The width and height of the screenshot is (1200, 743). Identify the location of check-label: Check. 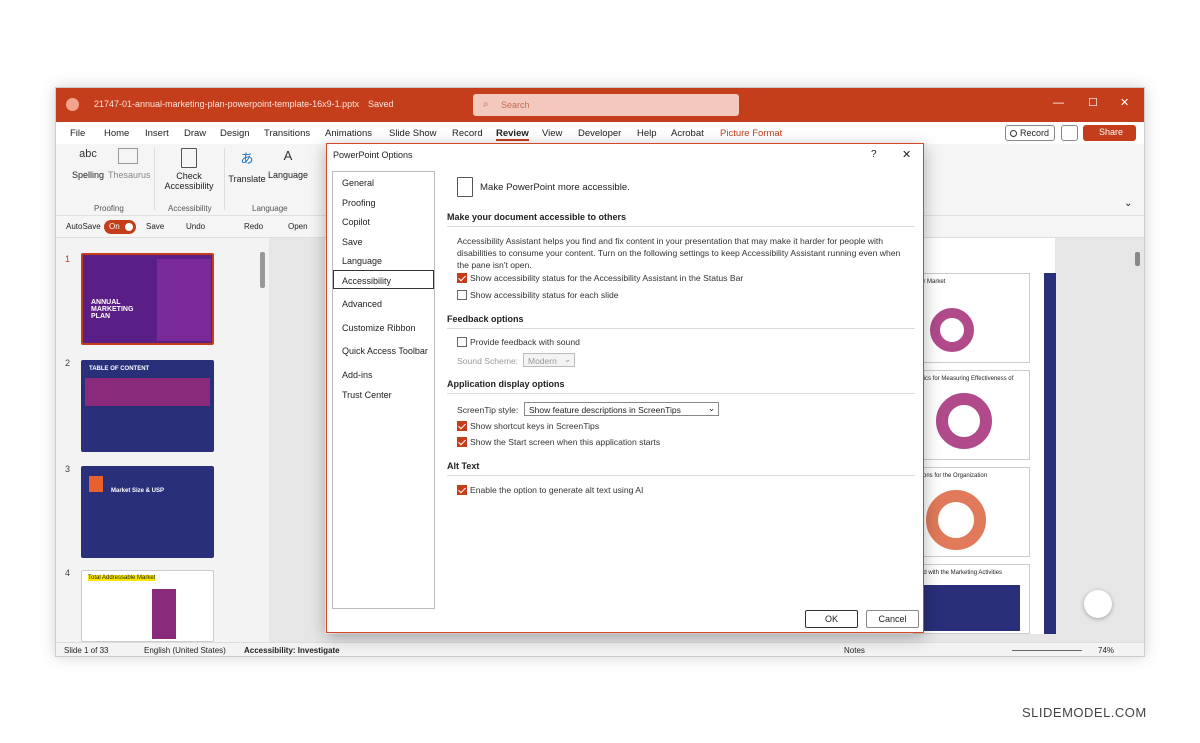
(189, 176).